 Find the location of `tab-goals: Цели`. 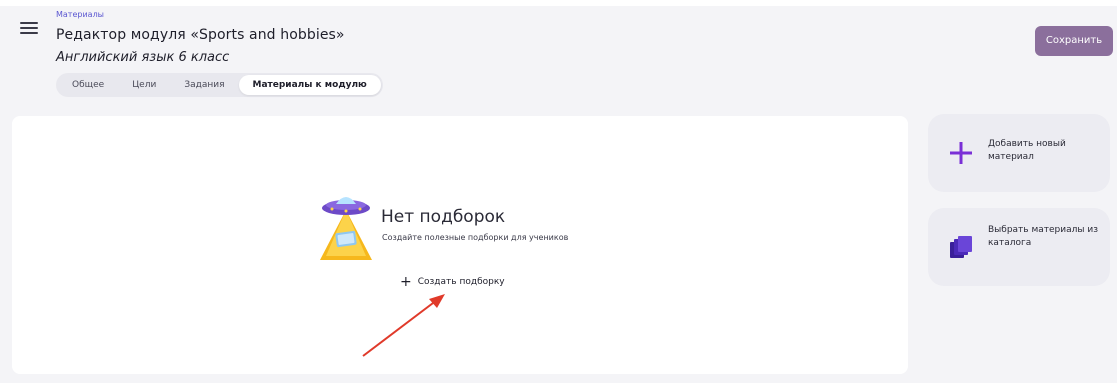

tab-goals: Цели is located at coordinates (144, 85).